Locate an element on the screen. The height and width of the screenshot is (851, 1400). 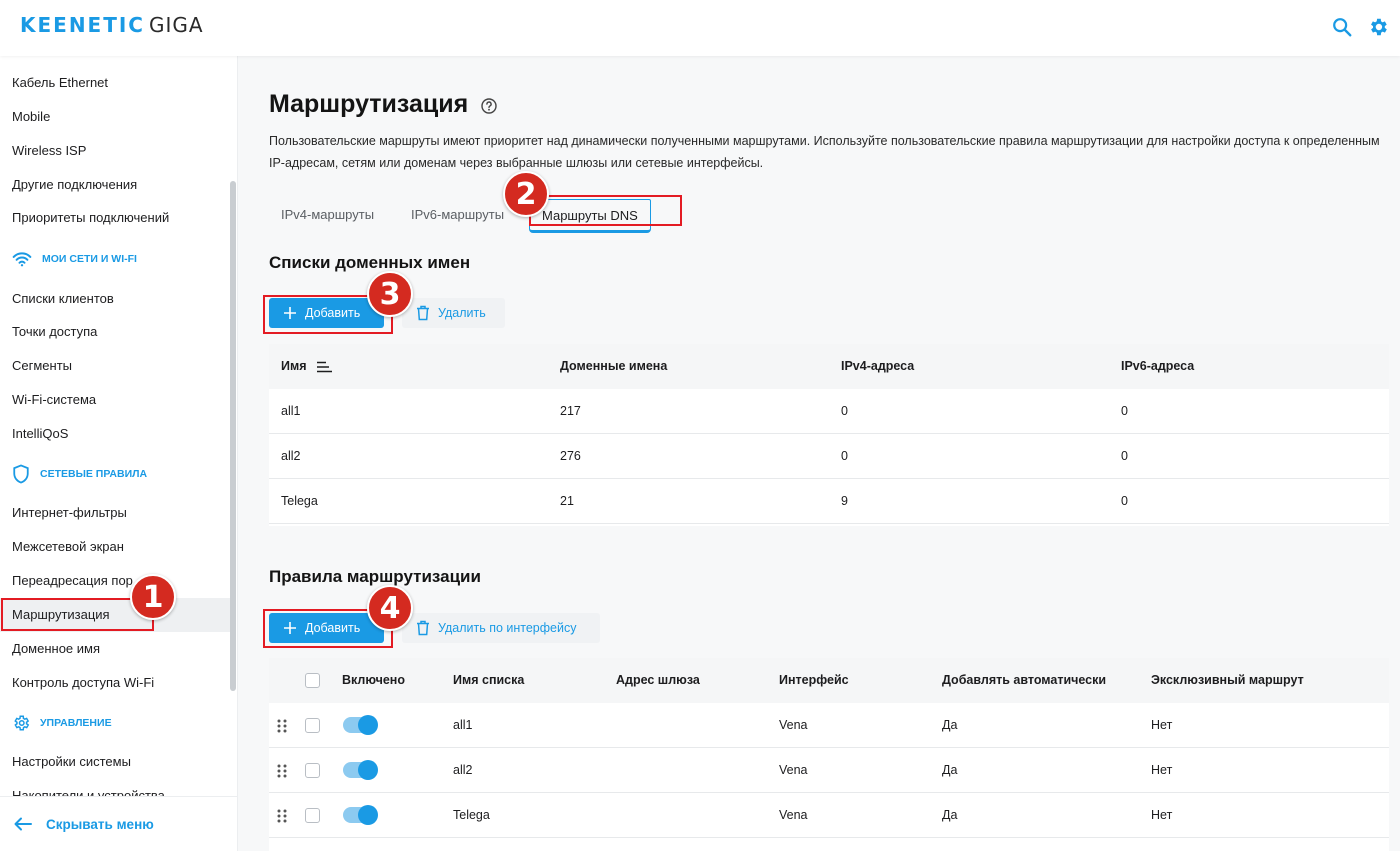
step-badge-1: 1 is located at coordinates (153, 597).